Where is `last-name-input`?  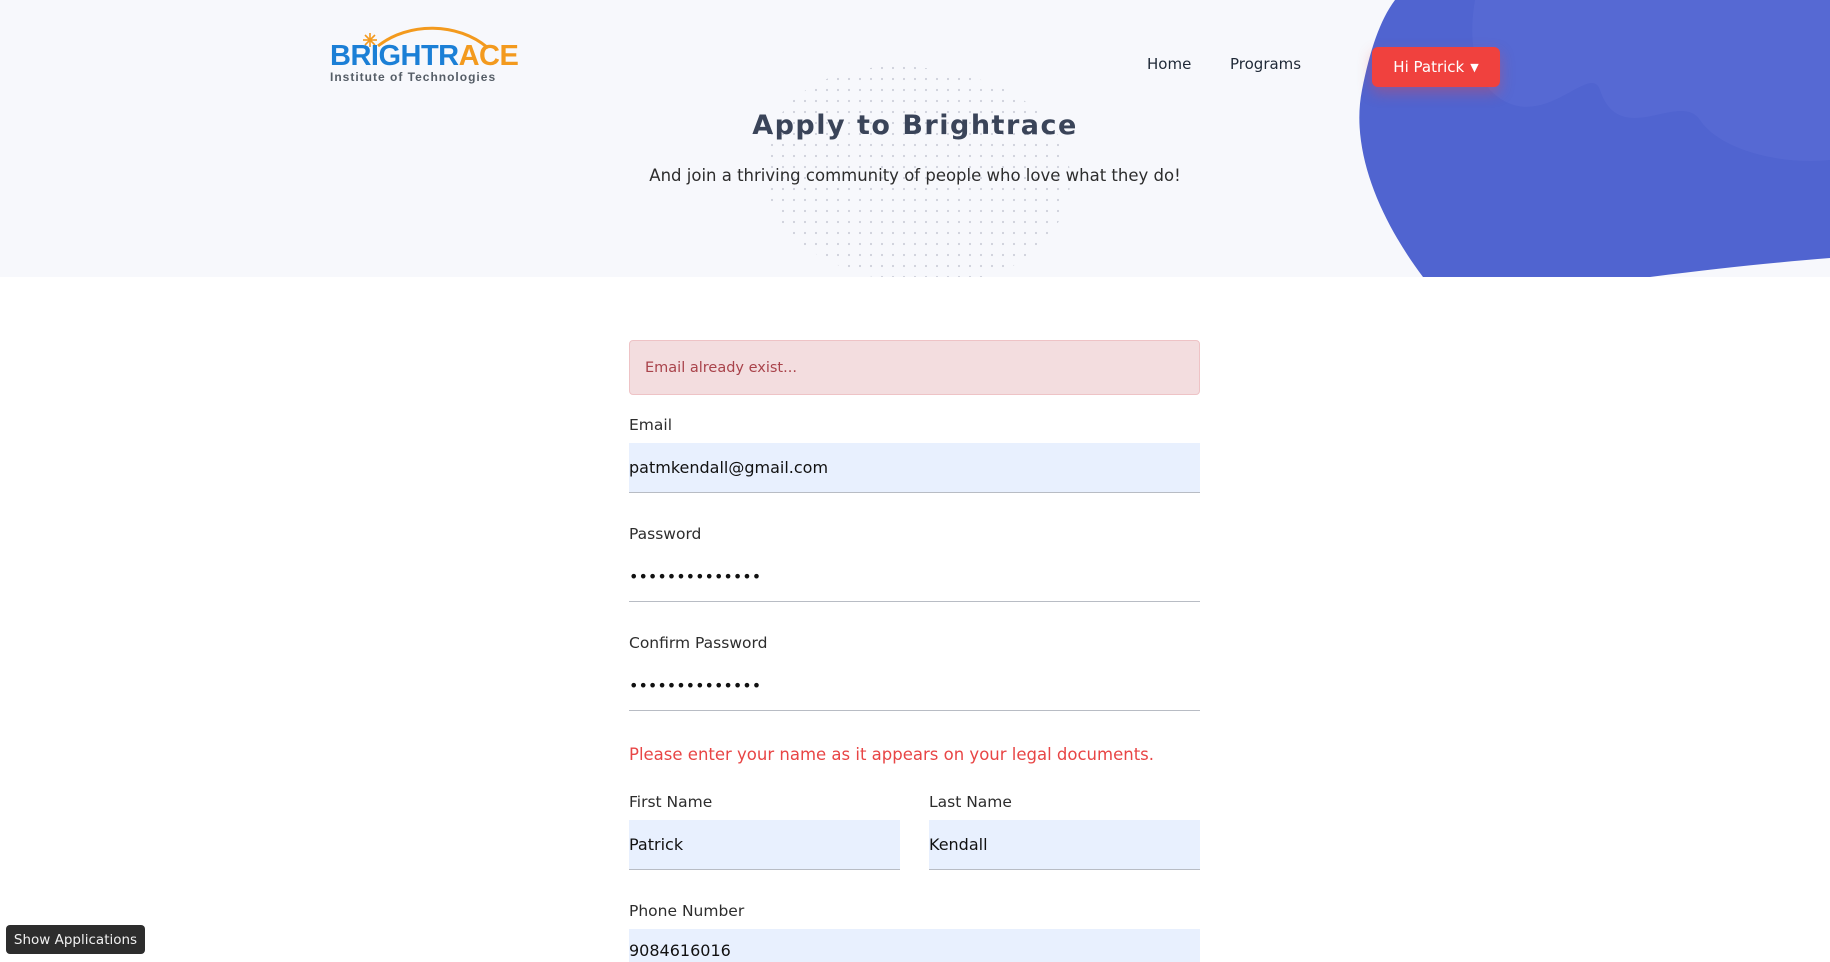 last-name-input is located at coordinates (1064, 845).